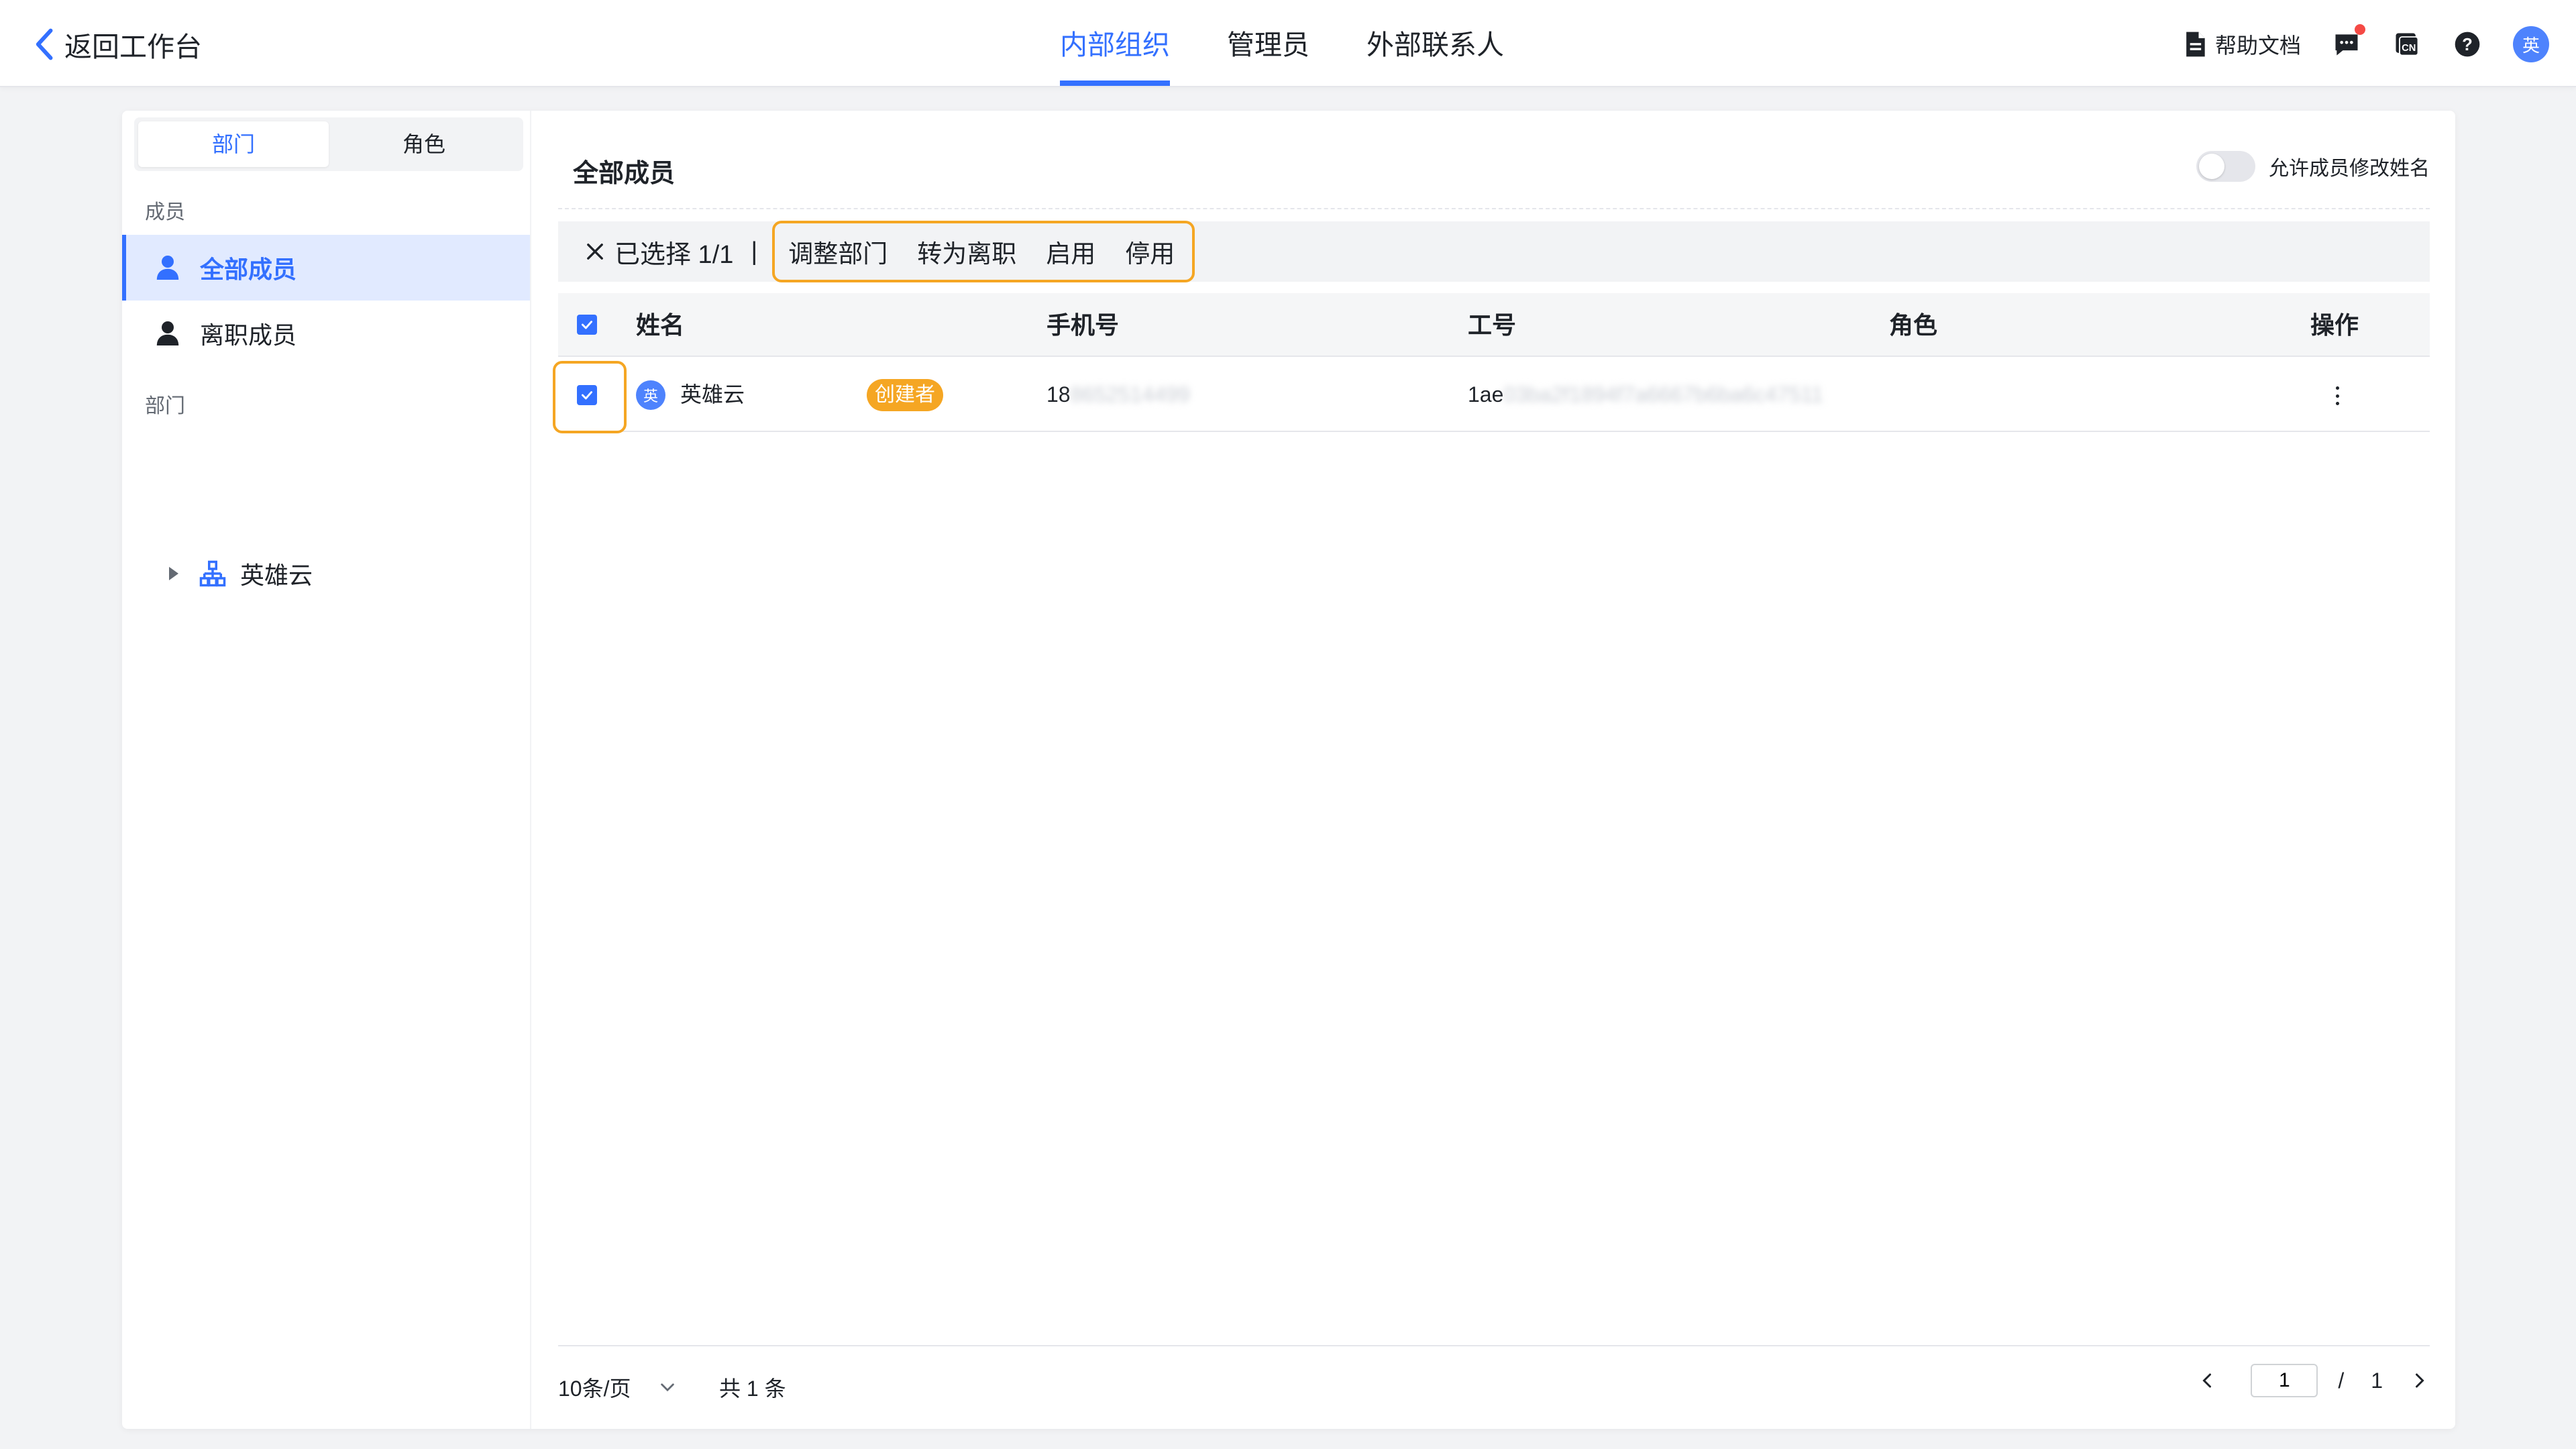  I want to click on member-phone: 188652514499, so click(1118, 394).